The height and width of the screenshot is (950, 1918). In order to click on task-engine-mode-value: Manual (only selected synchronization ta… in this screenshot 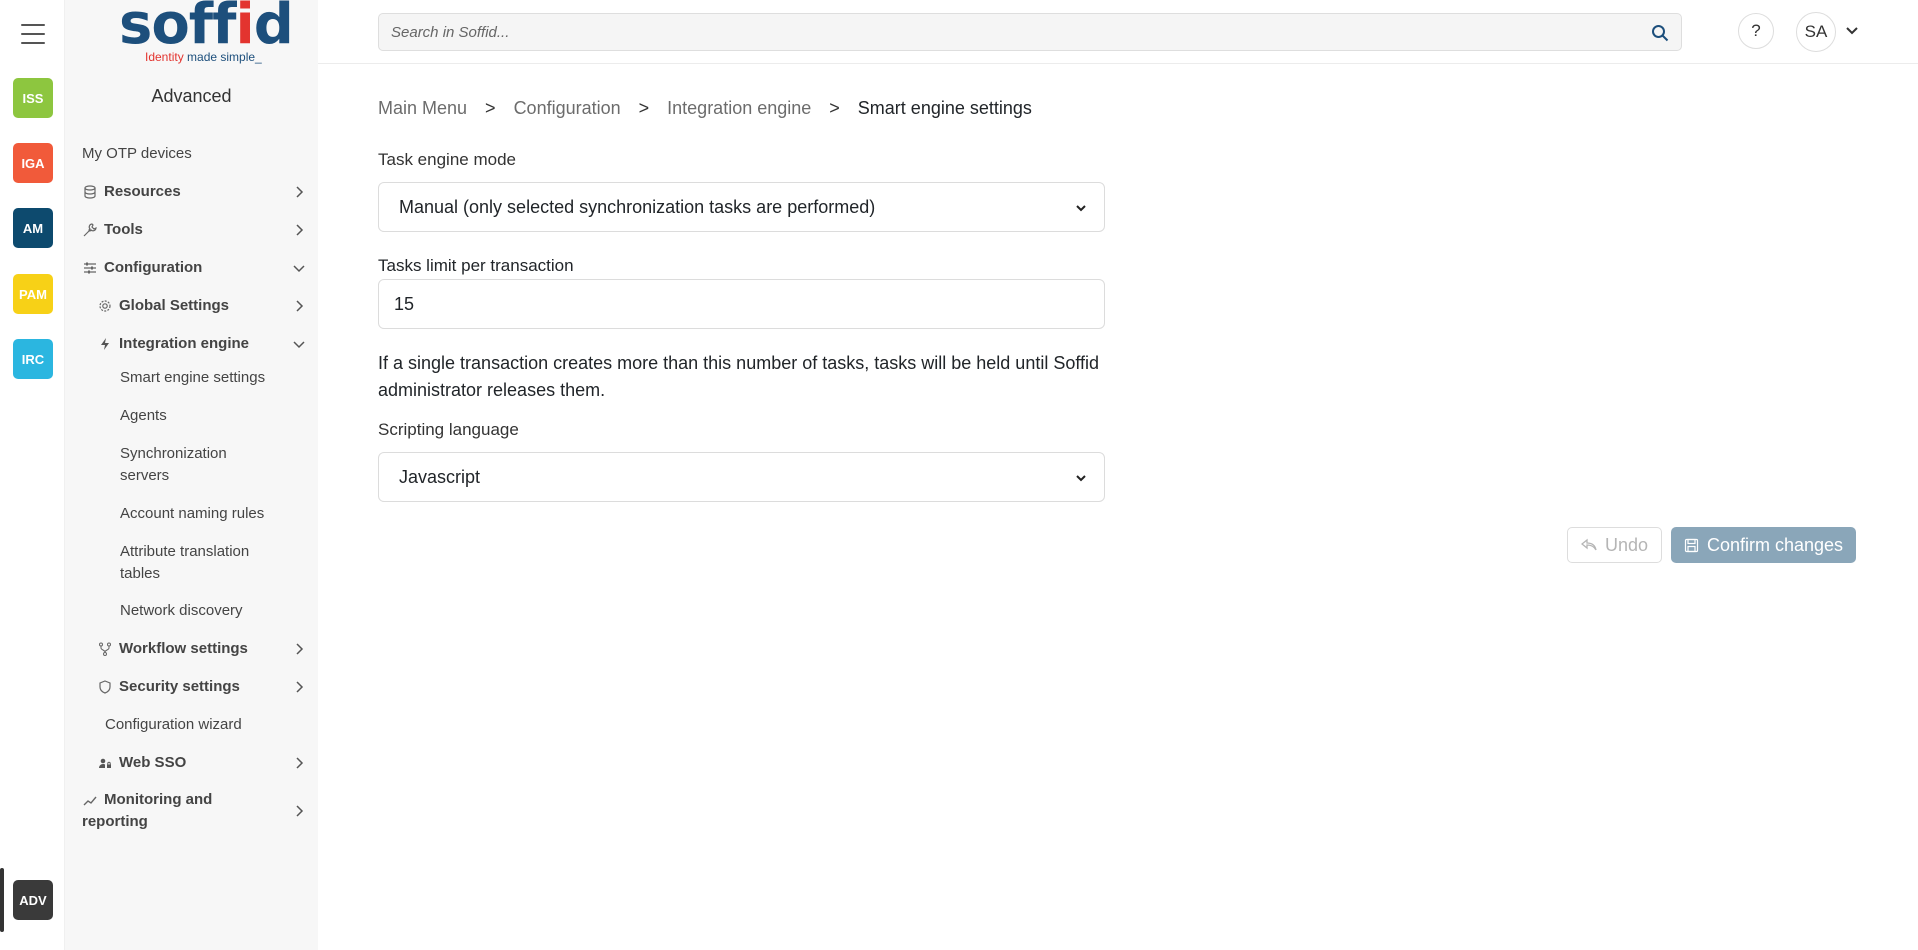, I will do `click(637, 206)`.